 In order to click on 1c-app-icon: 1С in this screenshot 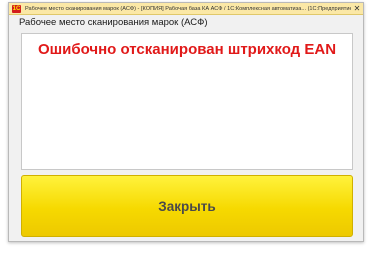, I will do `click(16, 8)`.